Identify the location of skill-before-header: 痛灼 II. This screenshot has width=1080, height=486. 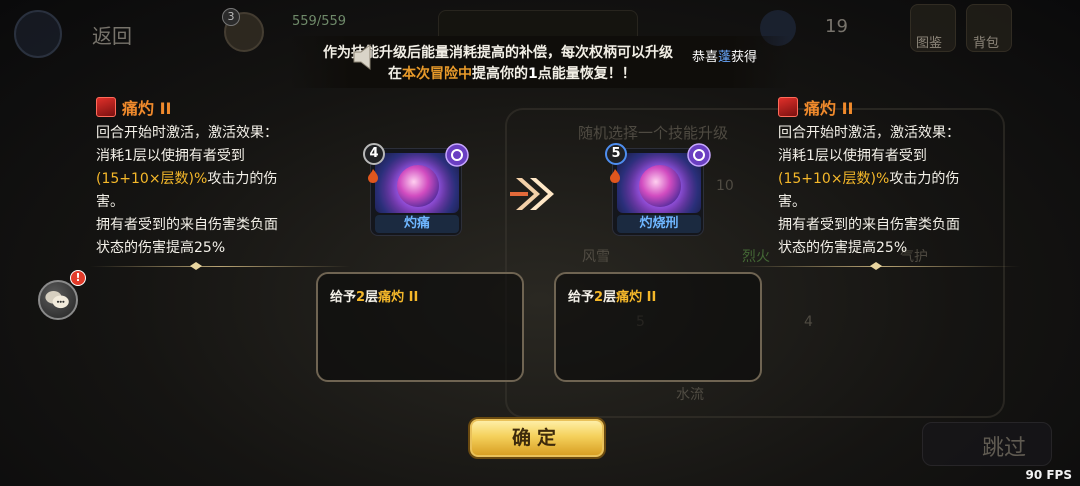
(216, 107).